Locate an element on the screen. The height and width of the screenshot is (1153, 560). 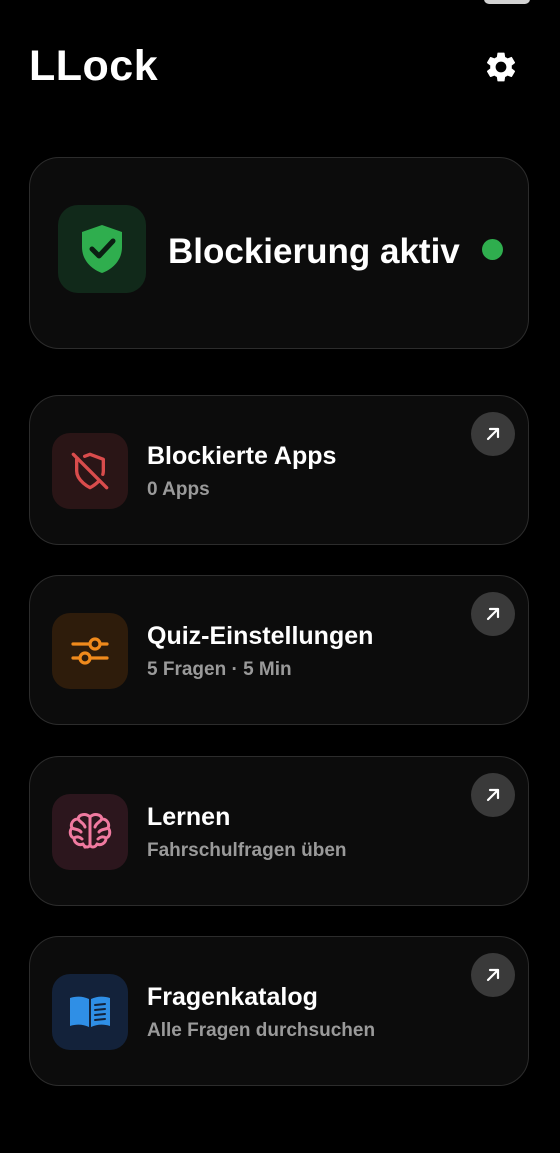
learn-card: Lernen Fahrschulfragen üben is located at coordinates (279, 831).